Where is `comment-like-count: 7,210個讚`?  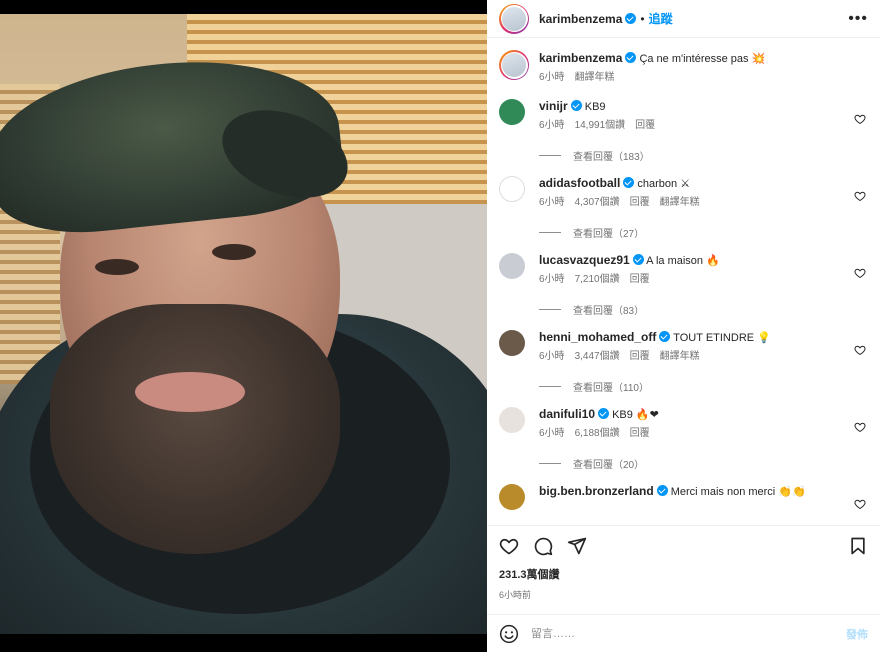 comment-like-count: 7,210個讚 is located at coordinates (597, 280).